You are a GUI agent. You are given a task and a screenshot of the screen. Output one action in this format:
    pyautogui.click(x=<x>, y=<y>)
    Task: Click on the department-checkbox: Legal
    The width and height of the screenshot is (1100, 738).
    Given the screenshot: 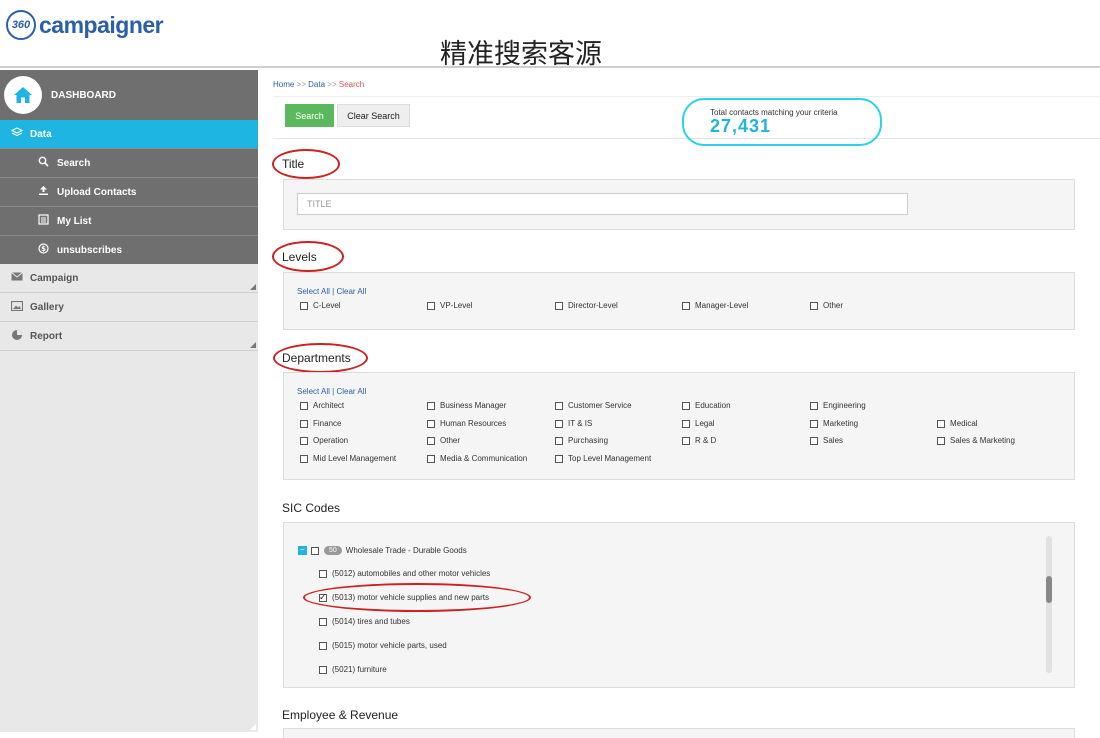 What is the action you would take?
    pyautogui.click(x=698, y=423)
    